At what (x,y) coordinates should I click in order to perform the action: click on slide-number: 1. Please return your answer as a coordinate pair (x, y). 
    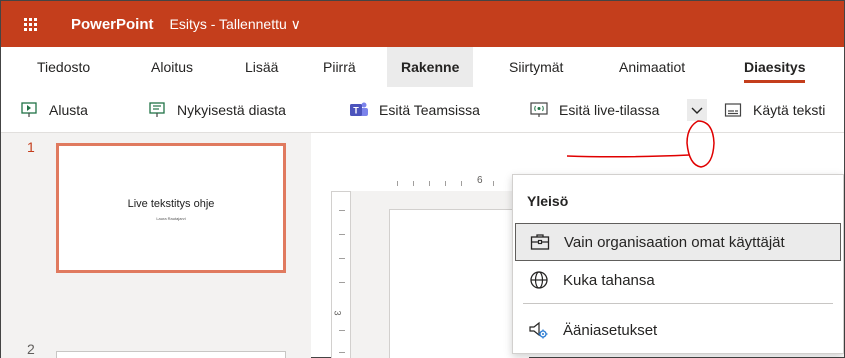
    Looking at the image, I should click on (31, 147).